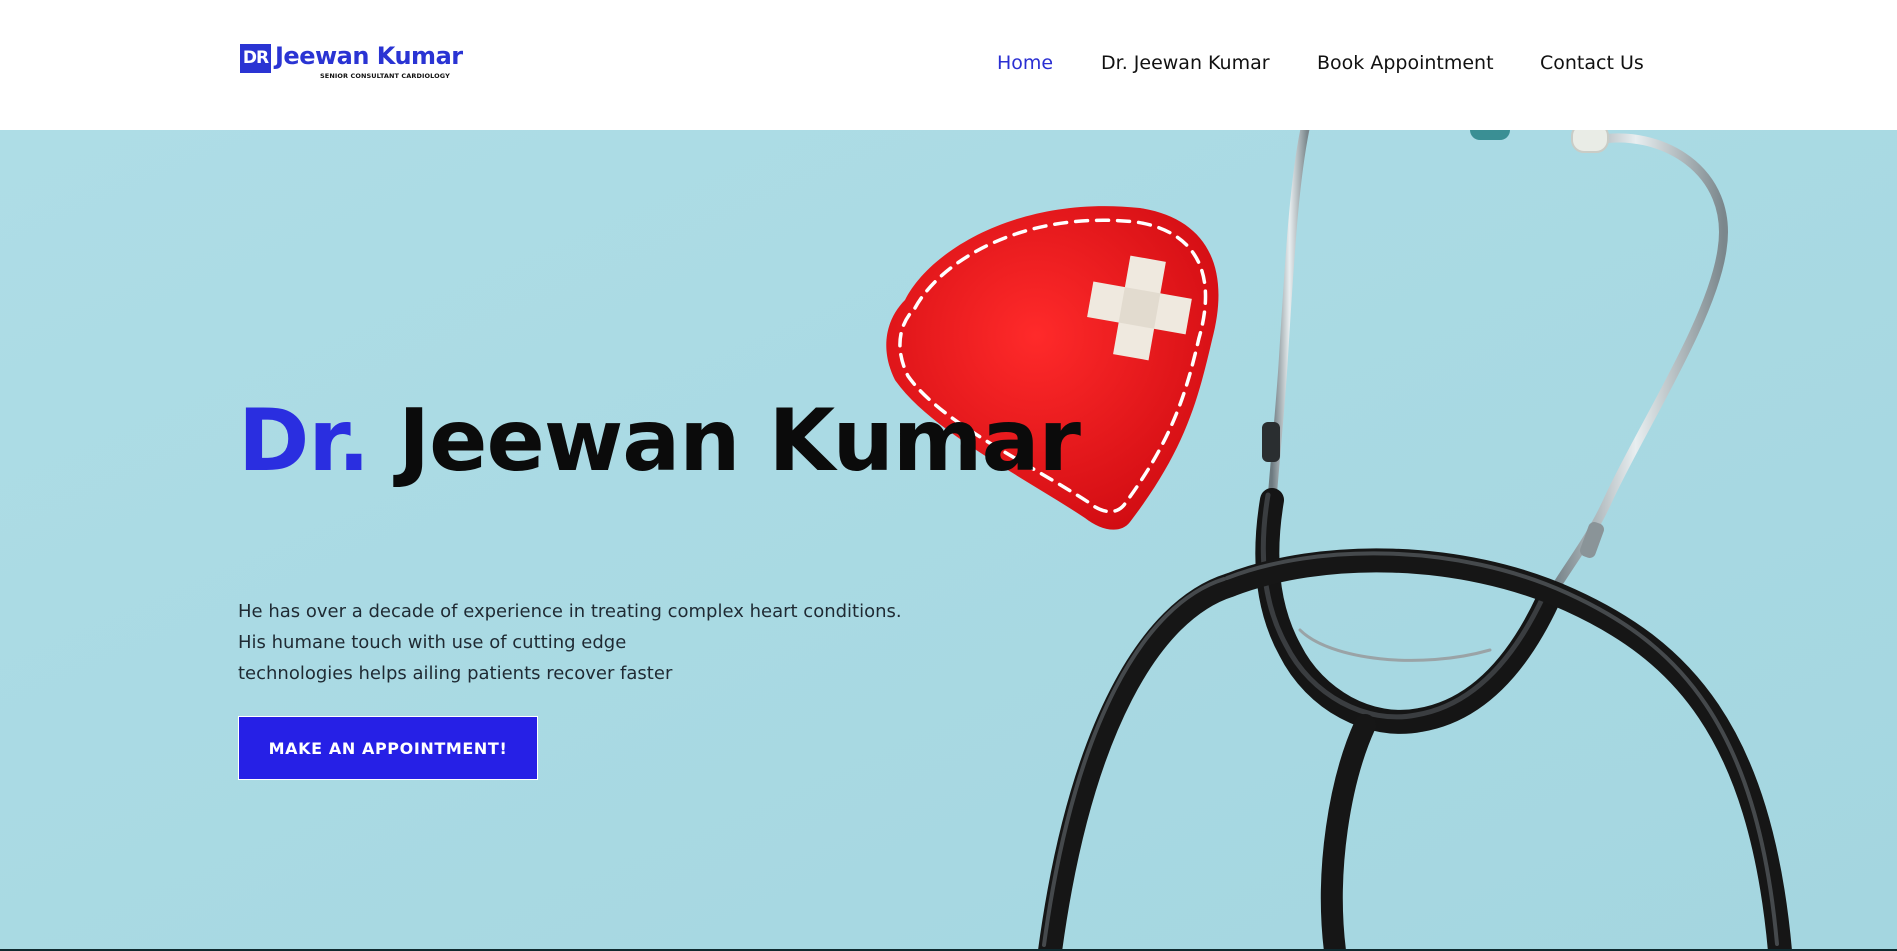 Image resolution: width=1897 pixels, height=951 pixels. What do you see at coordinates (1185, 63) in the screenshot?
I see `nav-dr-jeewan-kumar: Dr. Jeewan Kumar` at bounding box center [1185, 63].